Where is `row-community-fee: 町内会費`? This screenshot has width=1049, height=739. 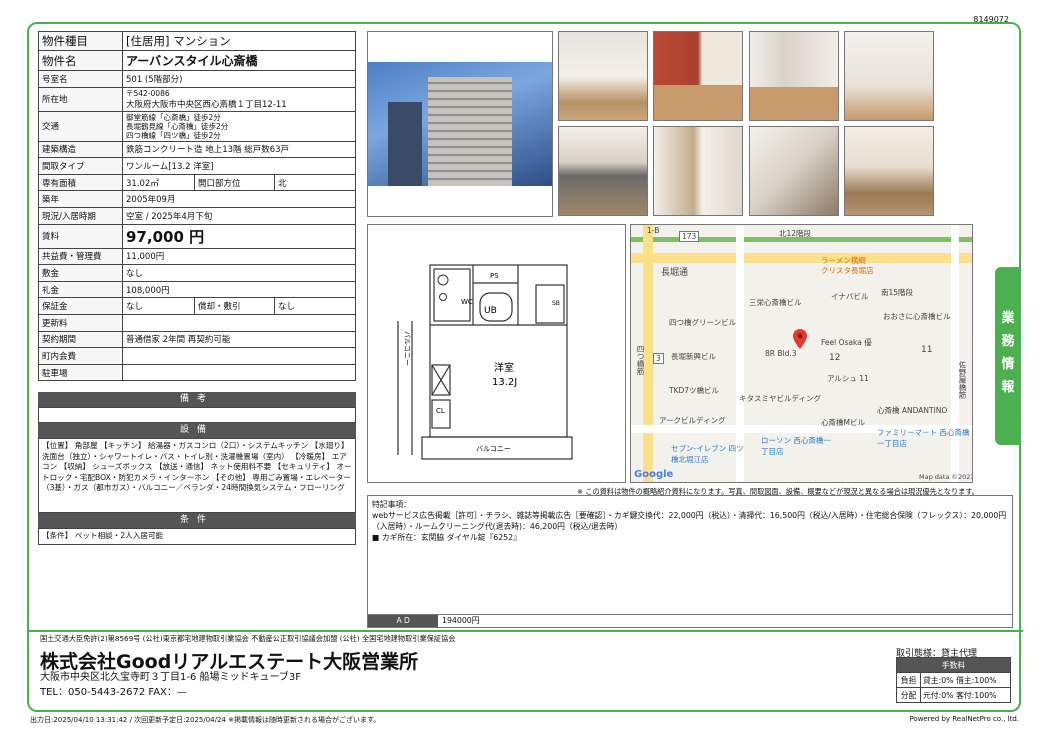 row-community-fee: 町内会費 is located at coordinates (197, 356).